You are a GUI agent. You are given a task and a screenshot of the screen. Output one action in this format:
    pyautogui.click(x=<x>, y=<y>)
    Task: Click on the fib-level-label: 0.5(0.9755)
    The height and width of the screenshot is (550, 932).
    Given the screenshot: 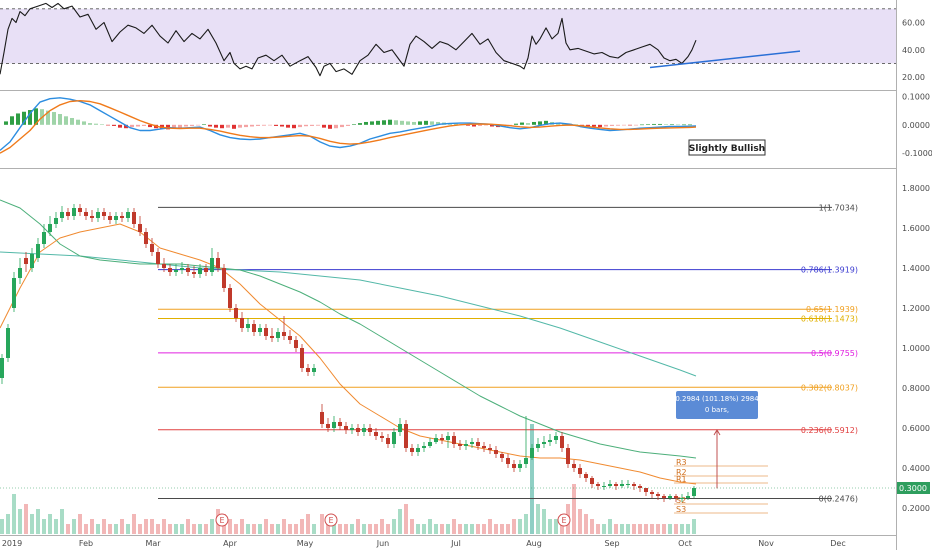 What is the action you would take?
    pyautogui.click(x=834, y=353)
    